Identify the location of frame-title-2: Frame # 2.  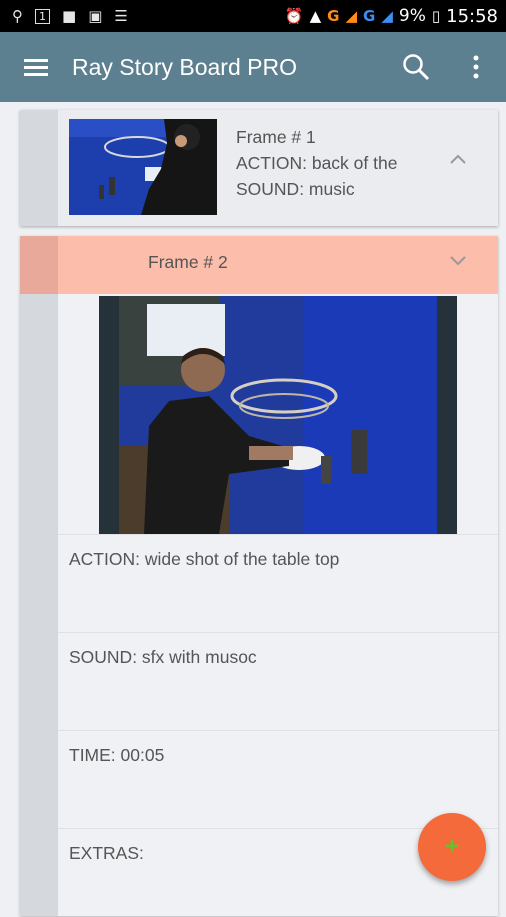
(188, 262).